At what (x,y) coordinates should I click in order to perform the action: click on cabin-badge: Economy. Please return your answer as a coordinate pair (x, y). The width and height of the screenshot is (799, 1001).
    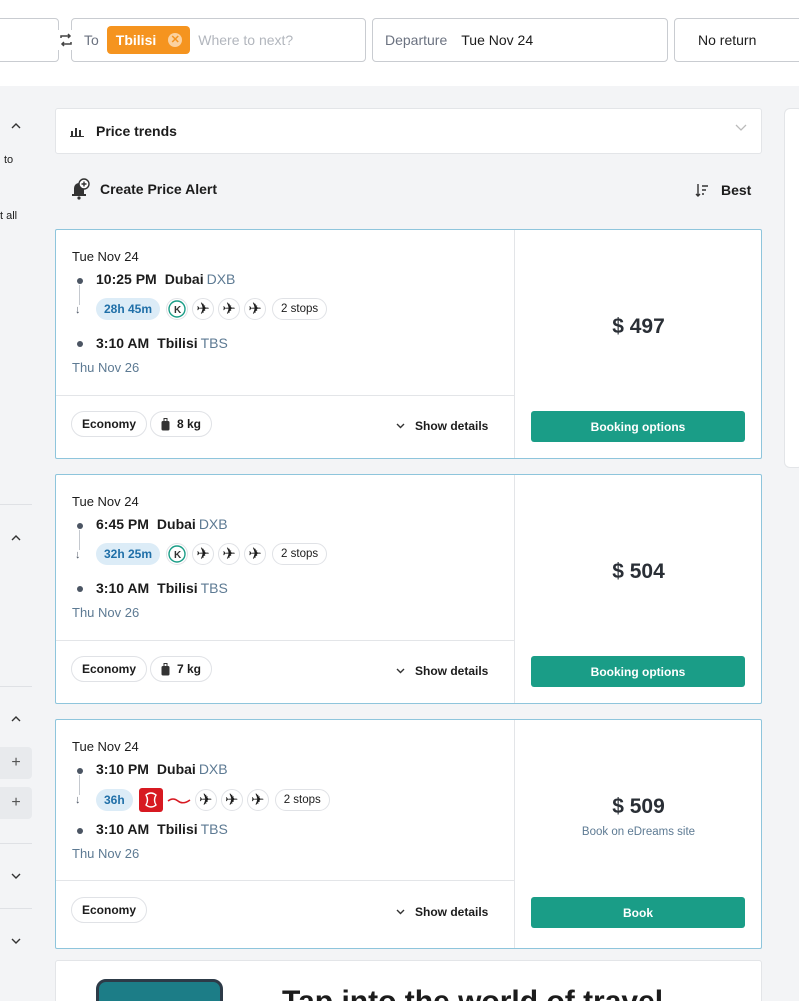
    Looking at the image, I should click on (109, 910).